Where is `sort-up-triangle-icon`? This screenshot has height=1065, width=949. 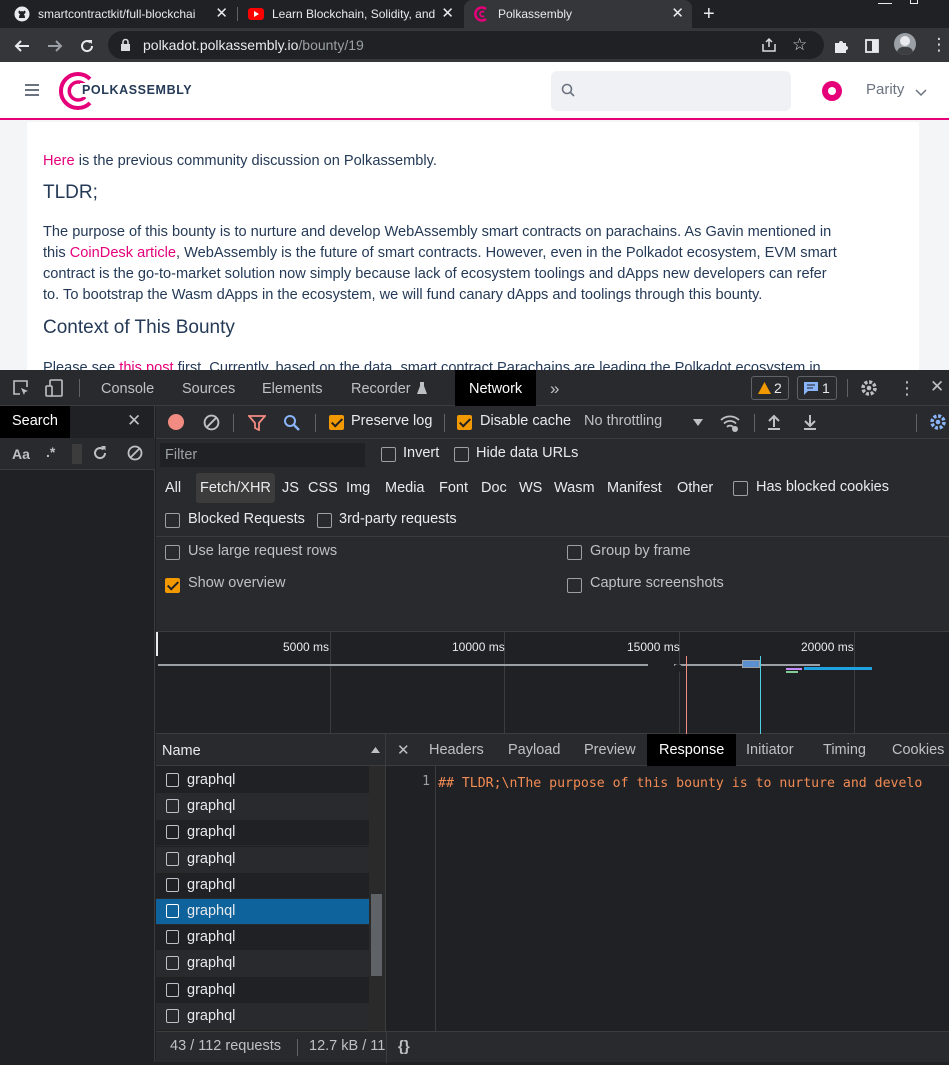 sort-up-triangle-icon is located at coordinates (375, 748).